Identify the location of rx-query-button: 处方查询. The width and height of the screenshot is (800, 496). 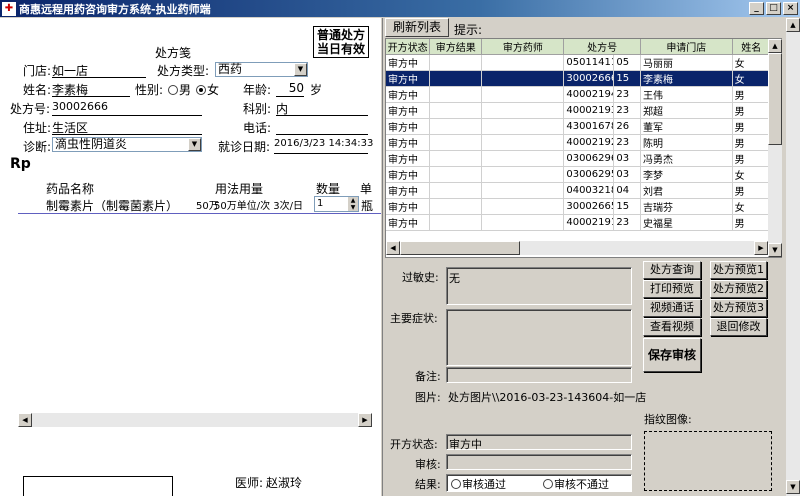
(672, 270).